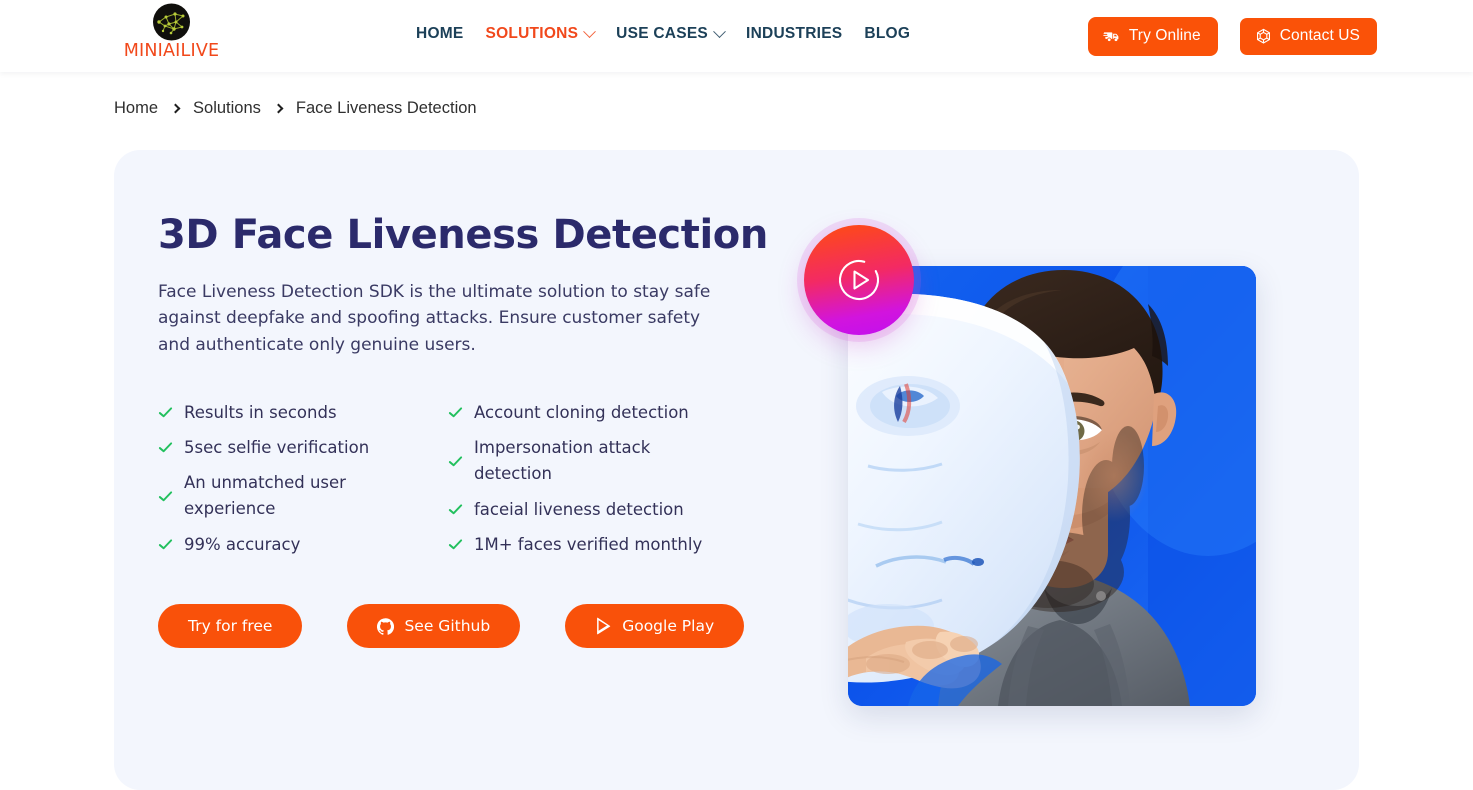 Image resolution: width=1473 pixels, height=790 pixels. I want to click on nav-item-home: HOME, so click(445, 34).